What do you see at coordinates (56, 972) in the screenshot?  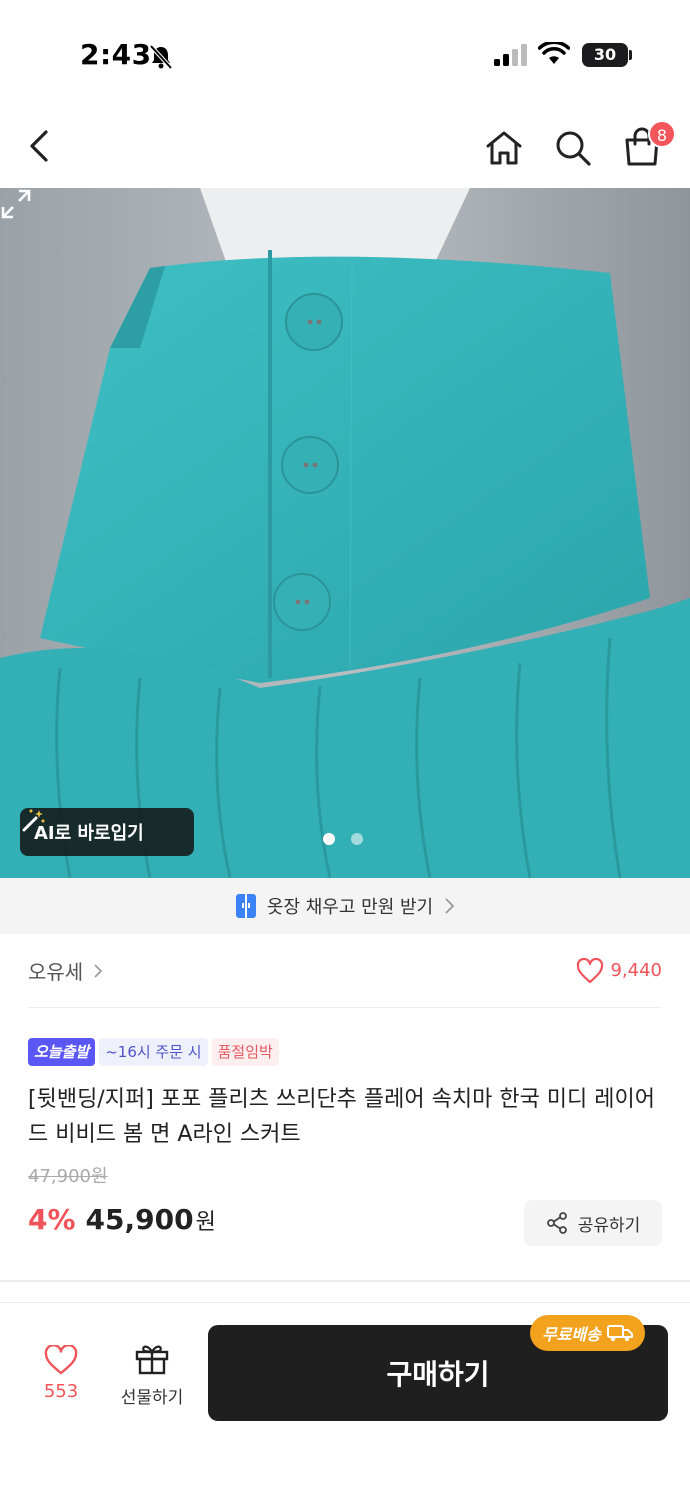 I see `brand-name: 오유세` at bounding box center [56, 972].